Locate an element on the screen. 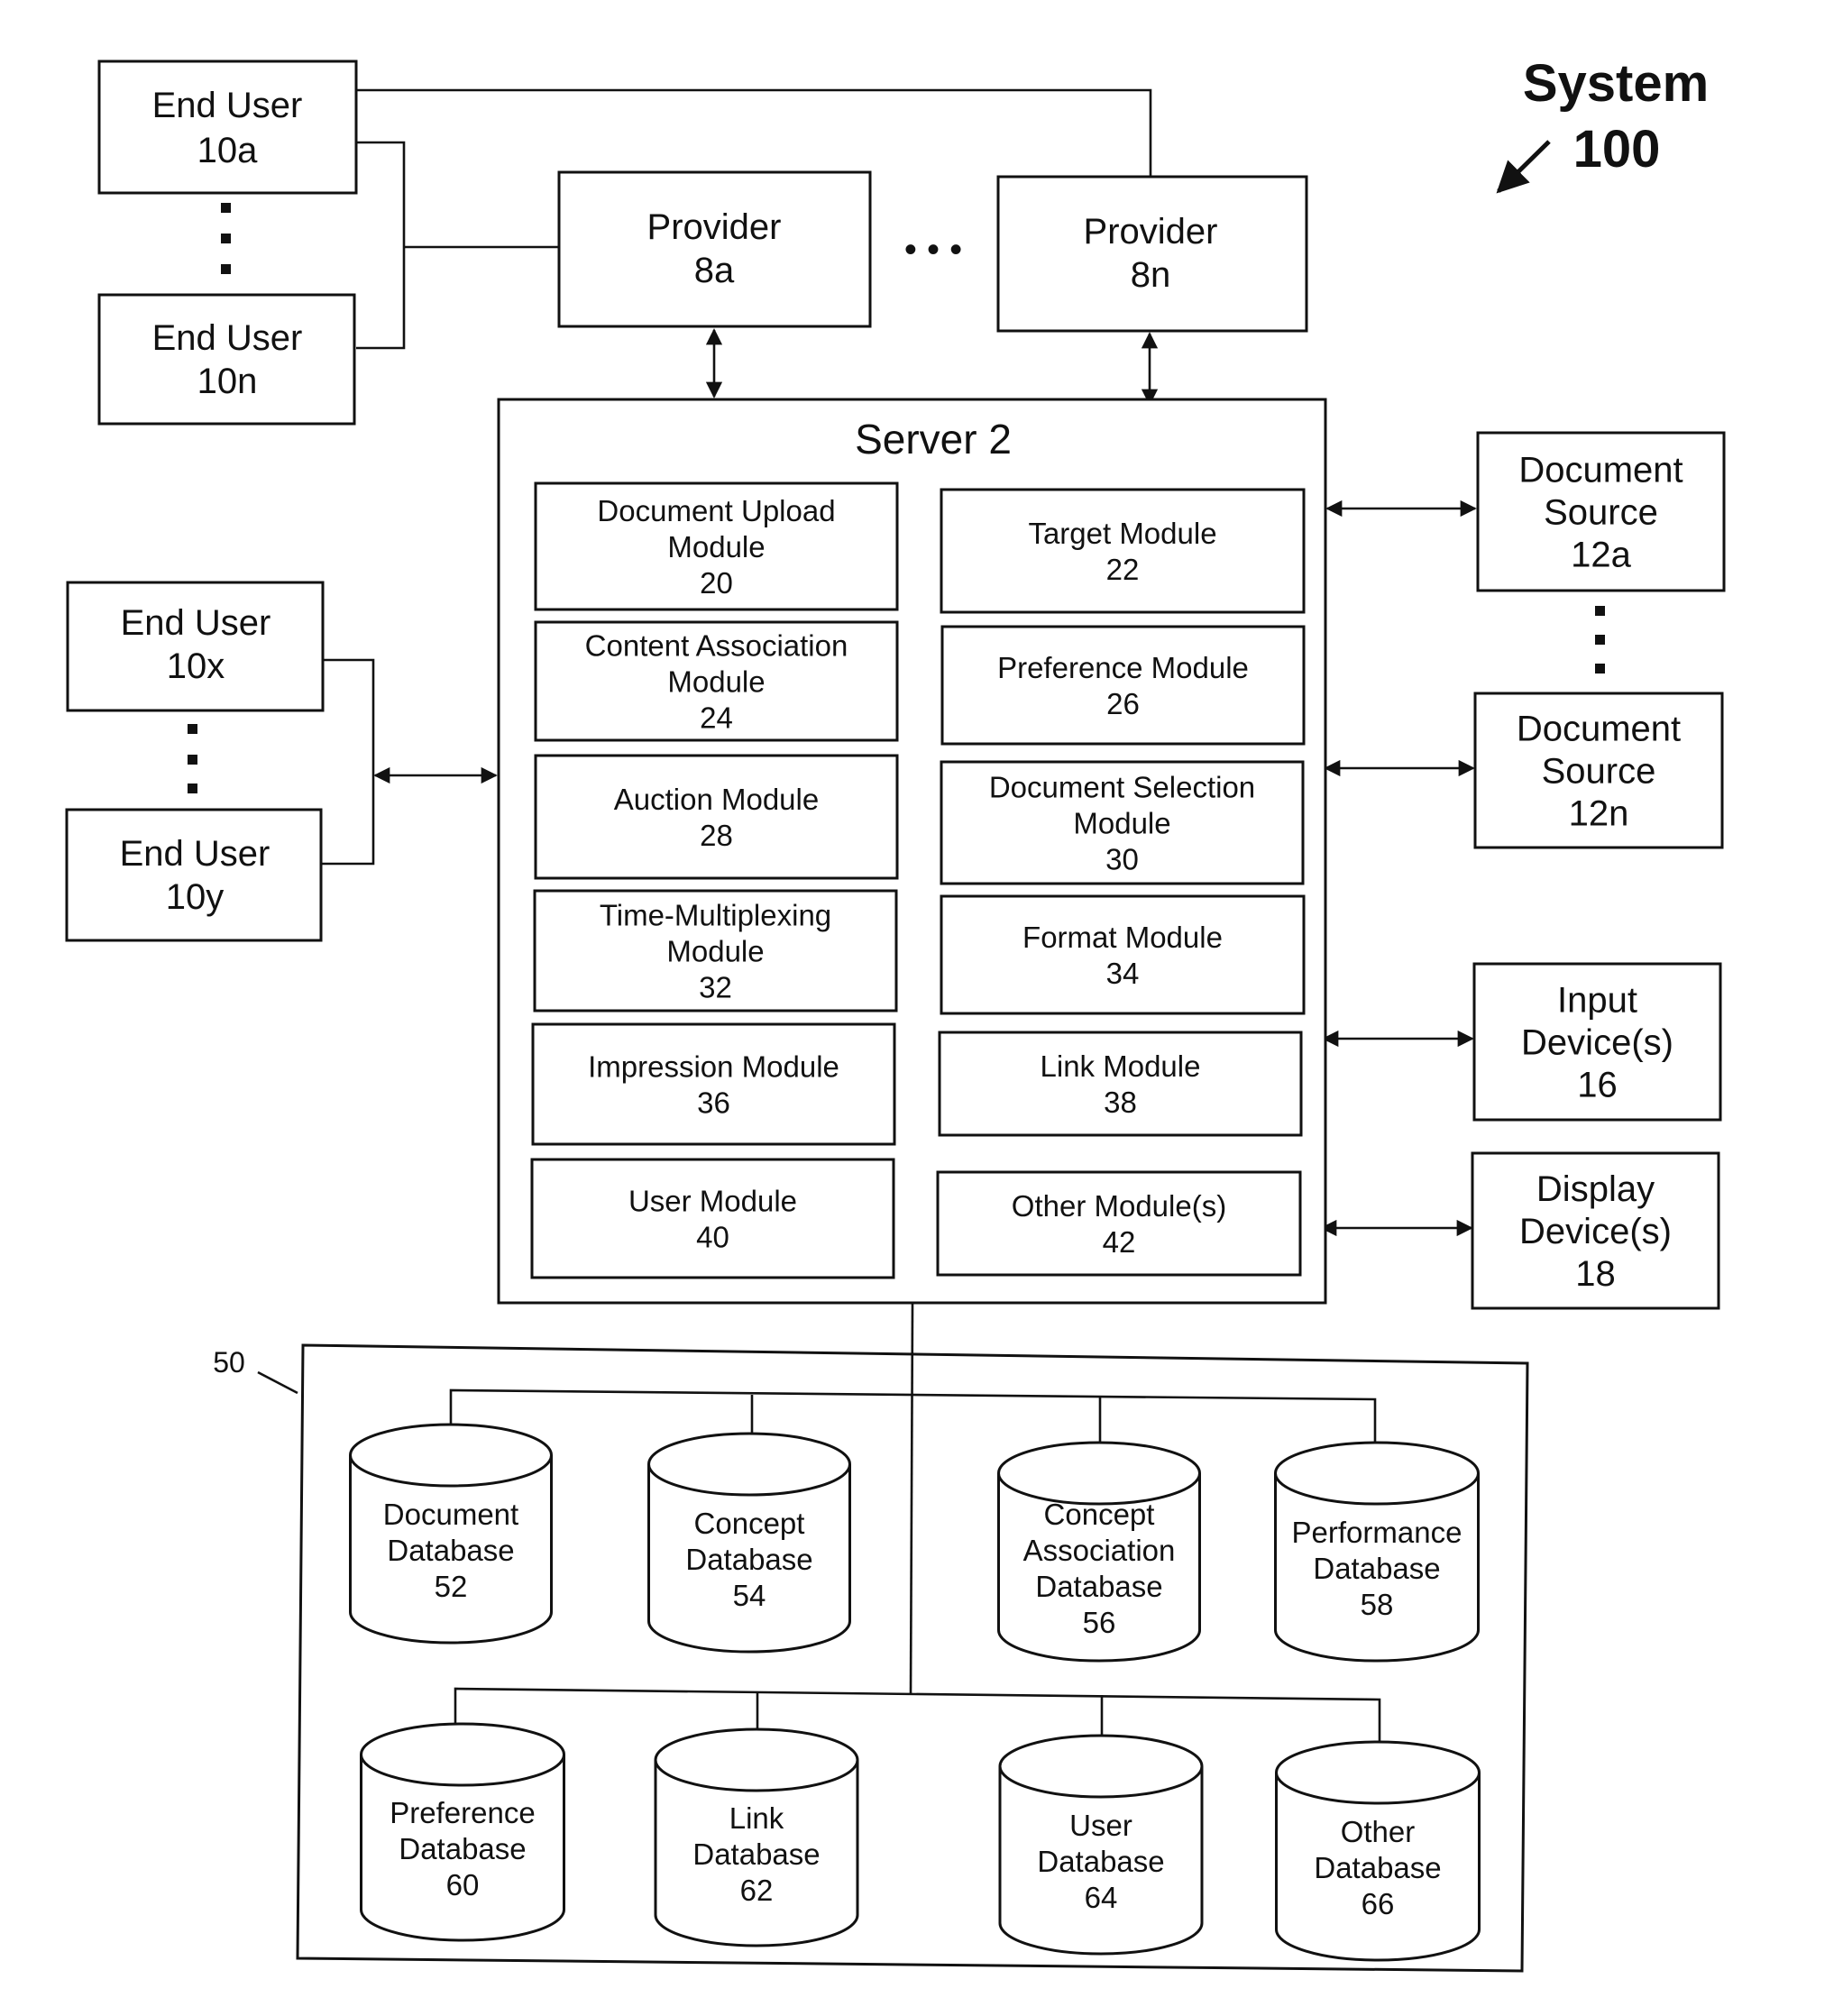 This screenshot has width=1843, height=2016. input-device-16: InputDevice(s)16 is located at coordinates (1597, 1042).